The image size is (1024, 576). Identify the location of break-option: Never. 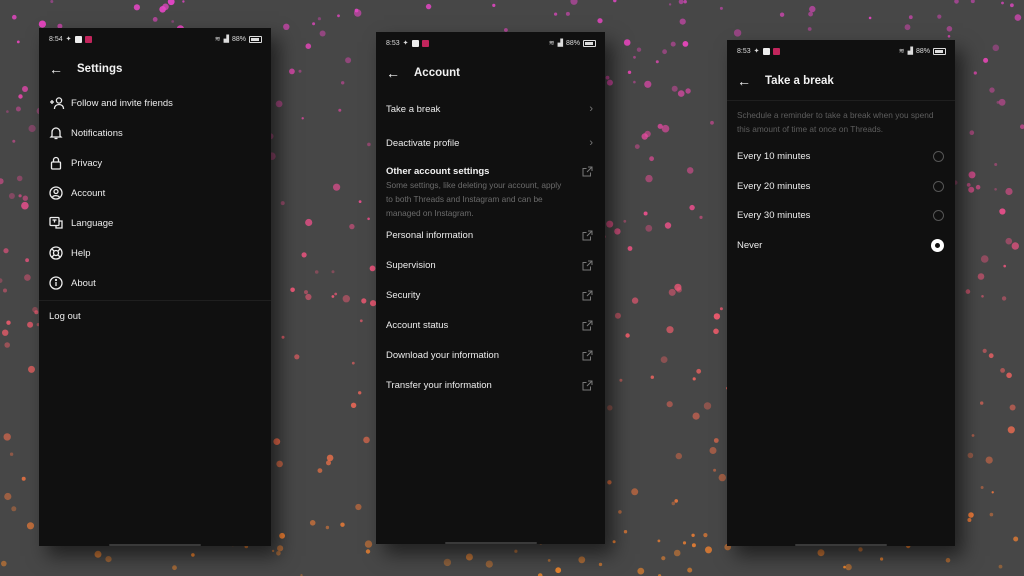
(841, 246).